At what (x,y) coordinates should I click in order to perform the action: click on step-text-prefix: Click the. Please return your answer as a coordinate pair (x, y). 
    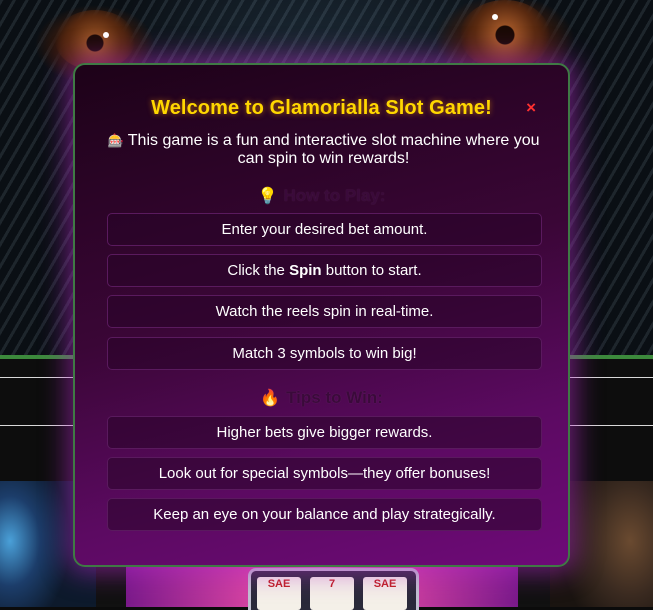
    Looking at the image, I should click on (258, 270).